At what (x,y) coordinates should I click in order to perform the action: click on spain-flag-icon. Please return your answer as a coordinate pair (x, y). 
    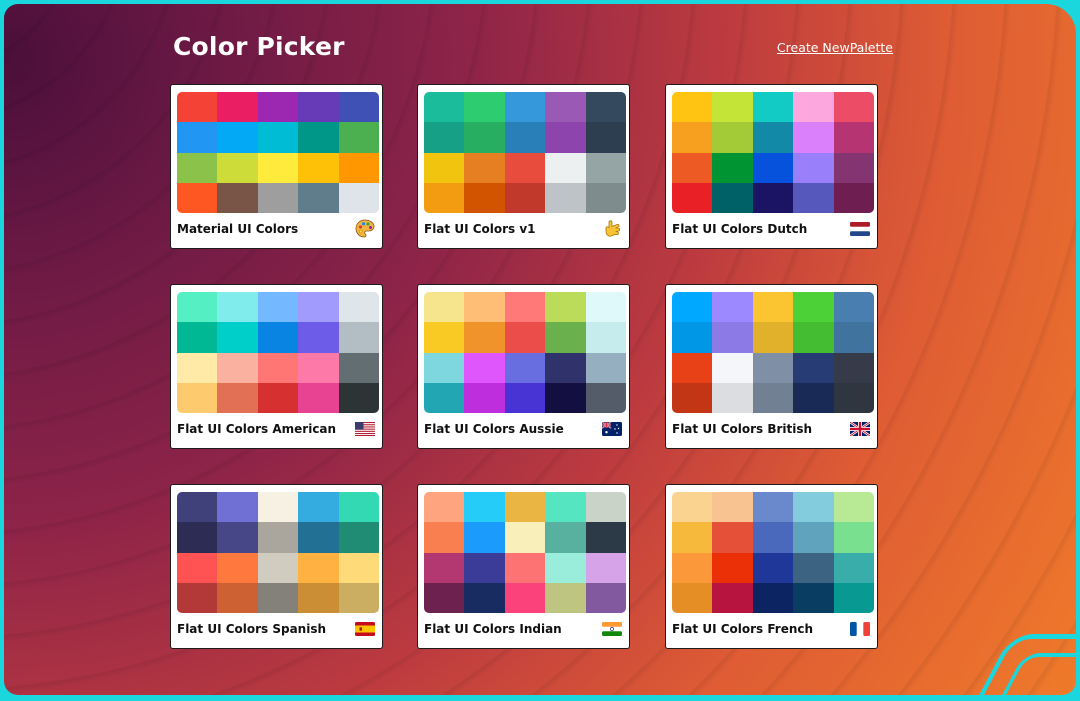
    Looking at the image, I should click on (365, 629).